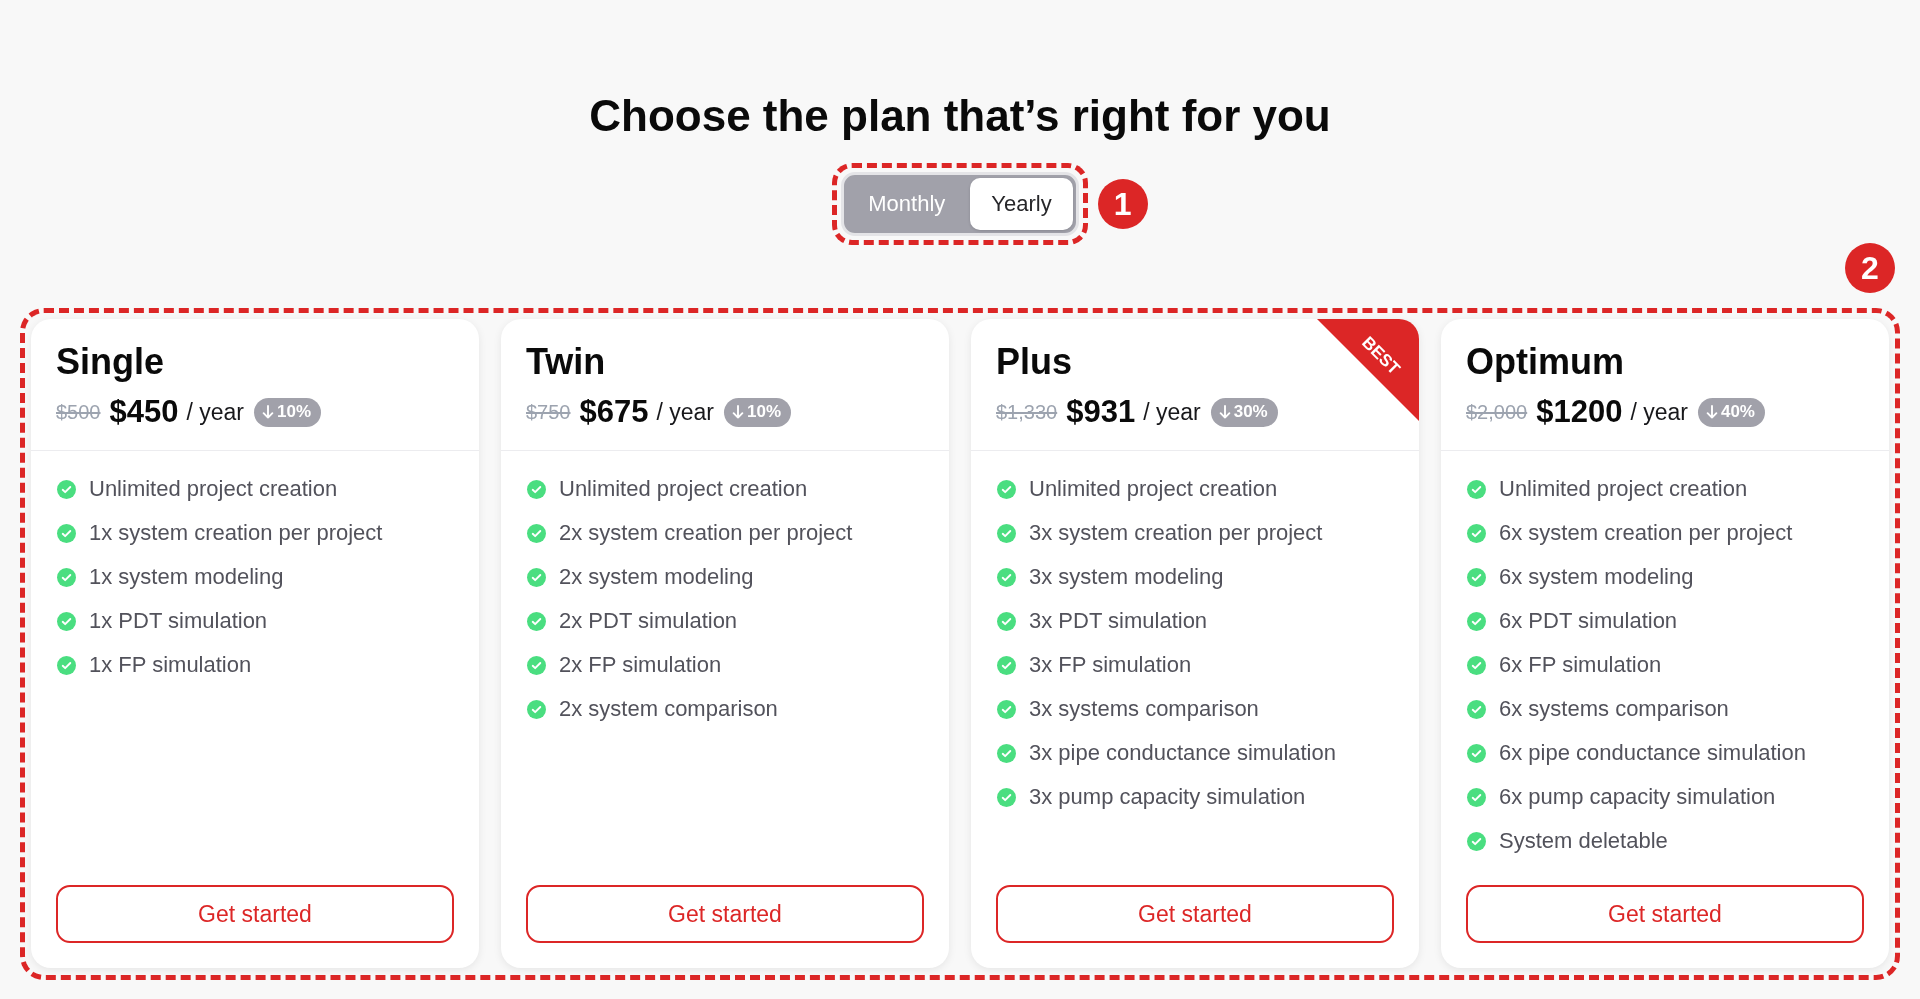 The height and width of the screenshot is (999, 1920). What do you see at coordinates (1122, 204) in the screenshot?
I see `callout-marker: 1` at bounding box center [1122, 204].